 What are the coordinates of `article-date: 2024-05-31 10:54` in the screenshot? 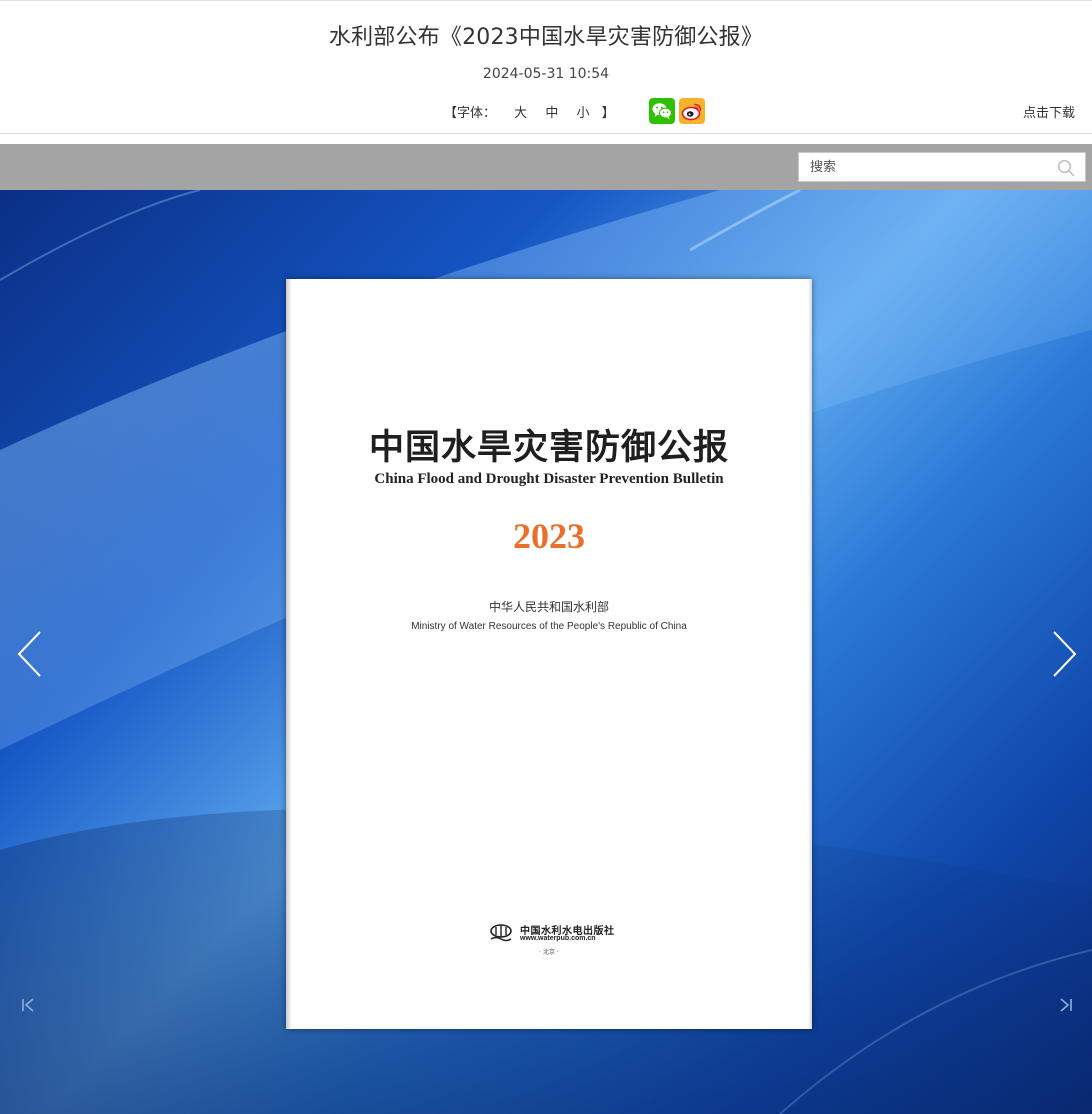 It's located at (546, 74).